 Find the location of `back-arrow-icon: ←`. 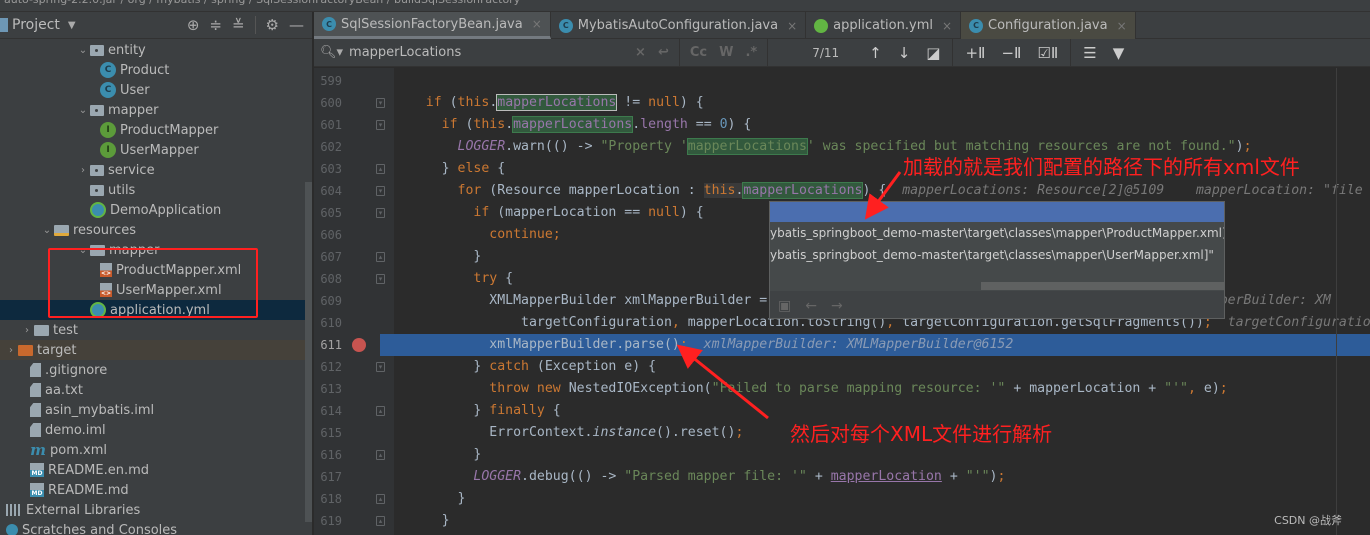

back-arrow-icon: ← is located at coordinates (811, 306).